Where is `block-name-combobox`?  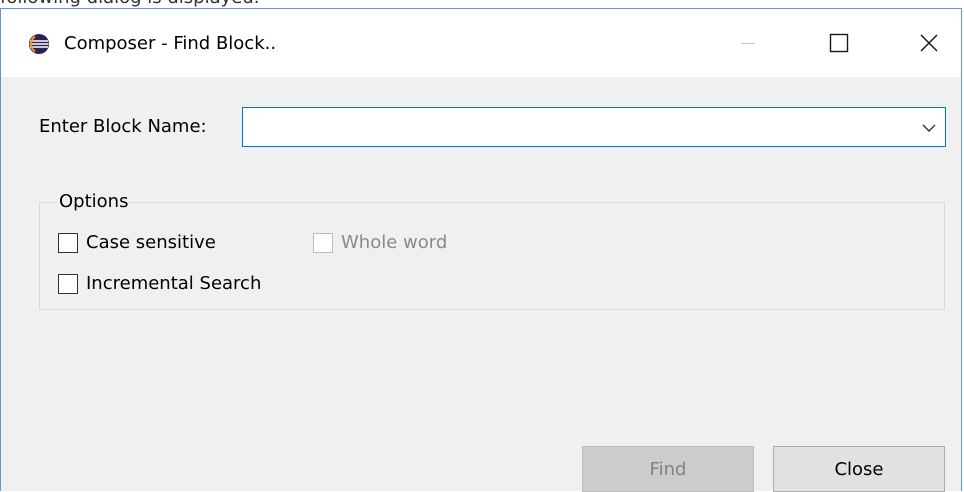
block-name-combobox is located at coordinates (594, 127).